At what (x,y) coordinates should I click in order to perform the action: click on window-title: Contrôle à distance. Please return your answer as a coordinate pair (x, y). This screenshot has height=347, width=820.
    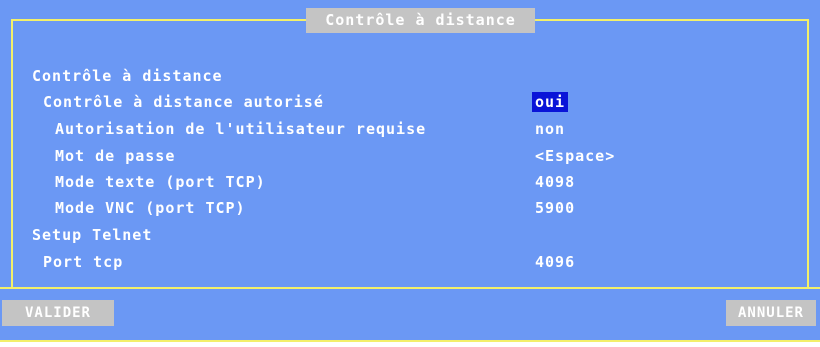
    Looking at the image, I should click on (420, 20).